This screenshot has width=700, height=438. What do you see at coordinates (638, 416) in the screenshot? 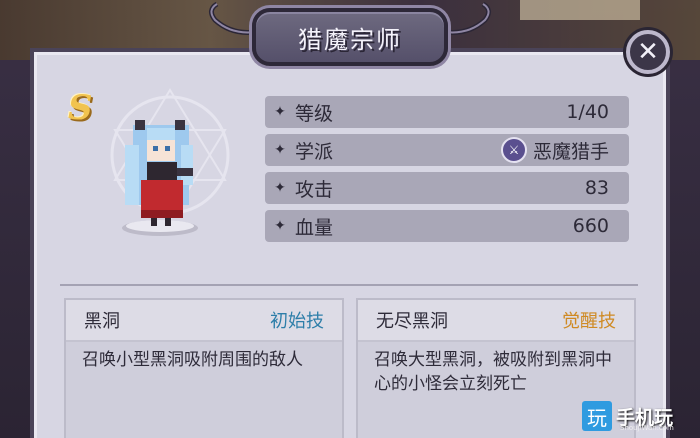
I see `site-watermark: 玩 手机玩 ShoujiWan.com` at bounding box center [638, 416].